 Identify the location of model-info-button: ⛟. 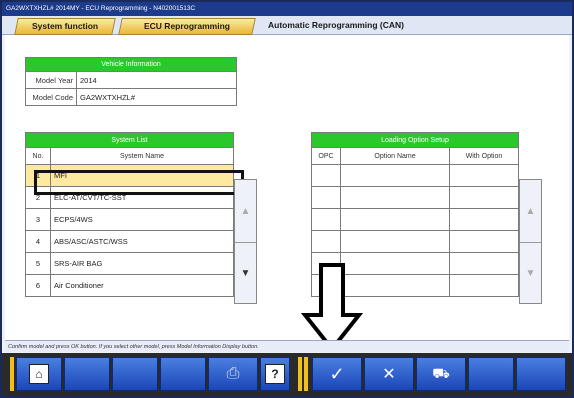
(441, 374).